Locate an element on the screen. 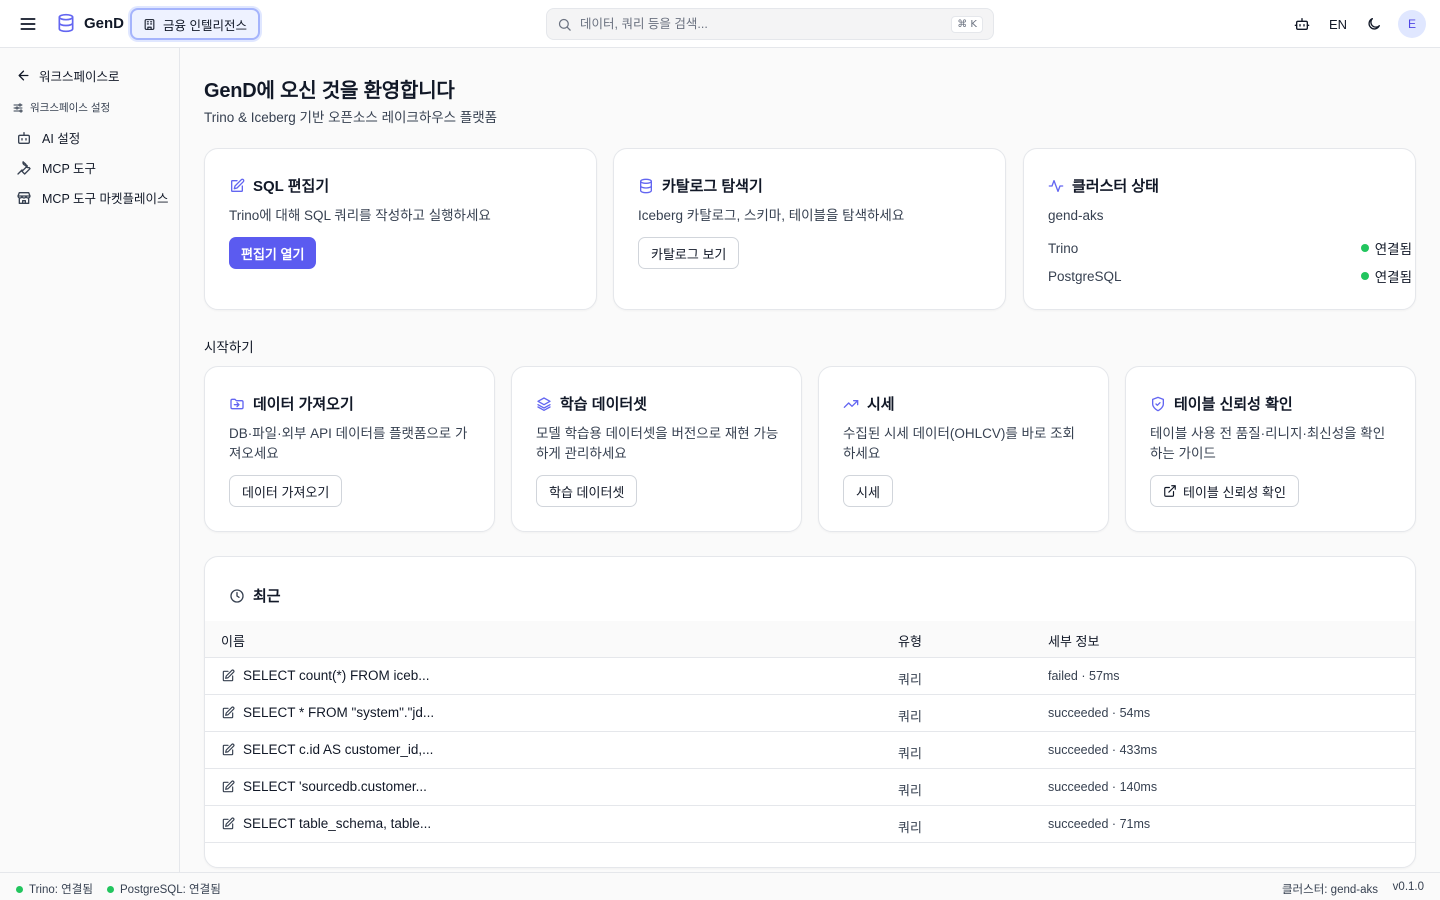  card-description: Trino에 대해 SQL 쿼리를 작성하고 실행하세요 is located at coordinates (360, 215).